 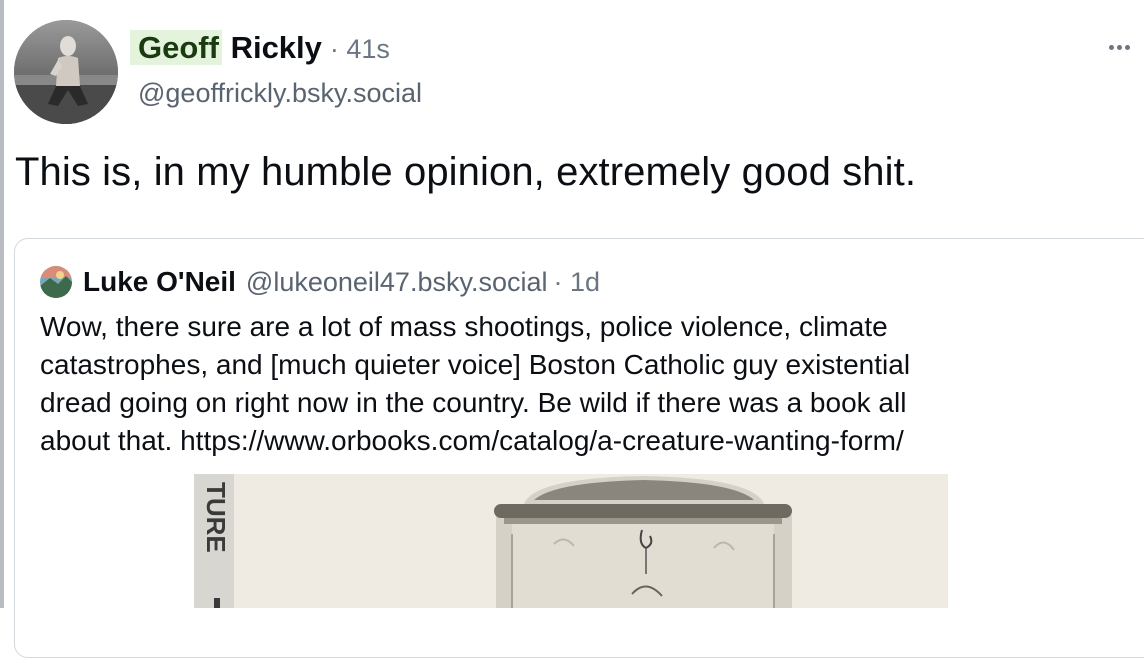 What do you see at coordinates (397, 282) in the screenshot?
I see `quoted-author-handle: @lukeoneil47.bsky.social` at bounding box center [397, 282].